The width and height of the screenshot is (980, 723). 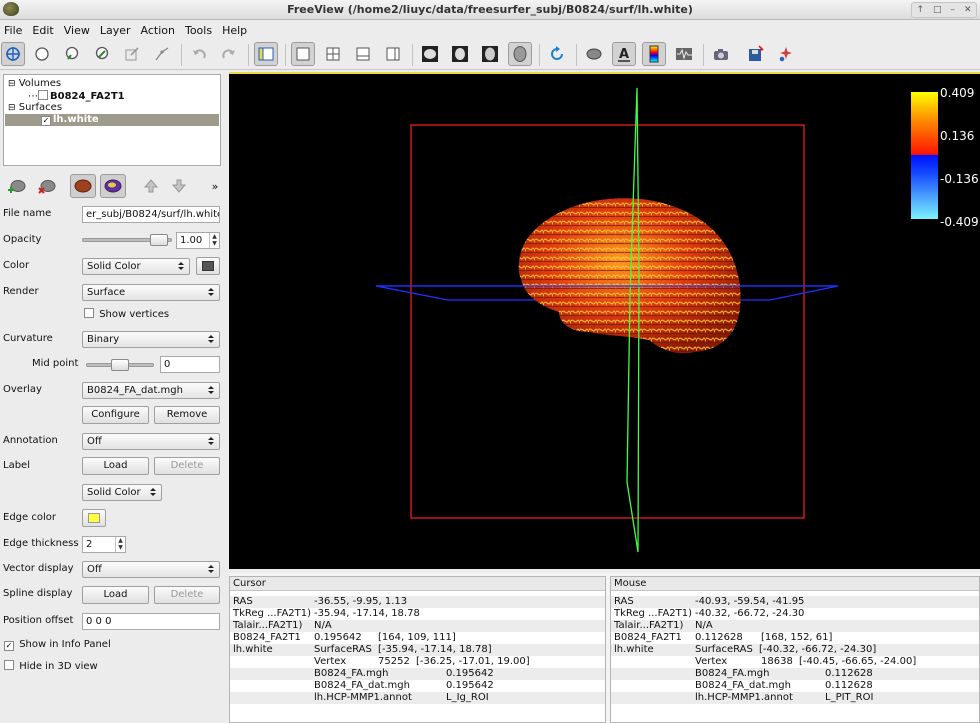 I want to click on close-surface-icon, so click(x=47, y=186).